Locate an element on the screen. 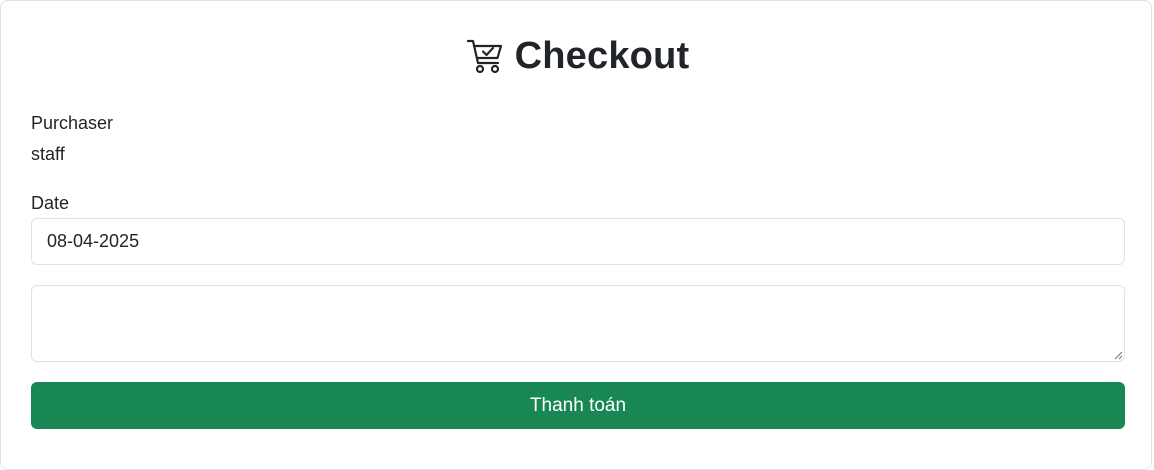  page-header: Checkout is located at coordinates (577, 56).